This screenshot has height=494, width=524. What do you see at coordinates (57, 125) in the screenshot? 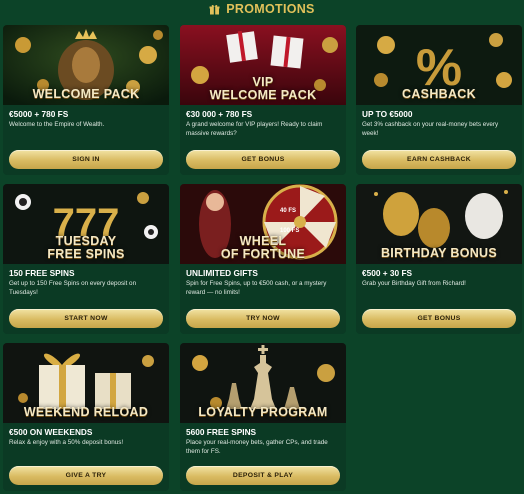
I see `promo-description: Welcome to the Empire of Wealth.` at bounding box center [57, 125].